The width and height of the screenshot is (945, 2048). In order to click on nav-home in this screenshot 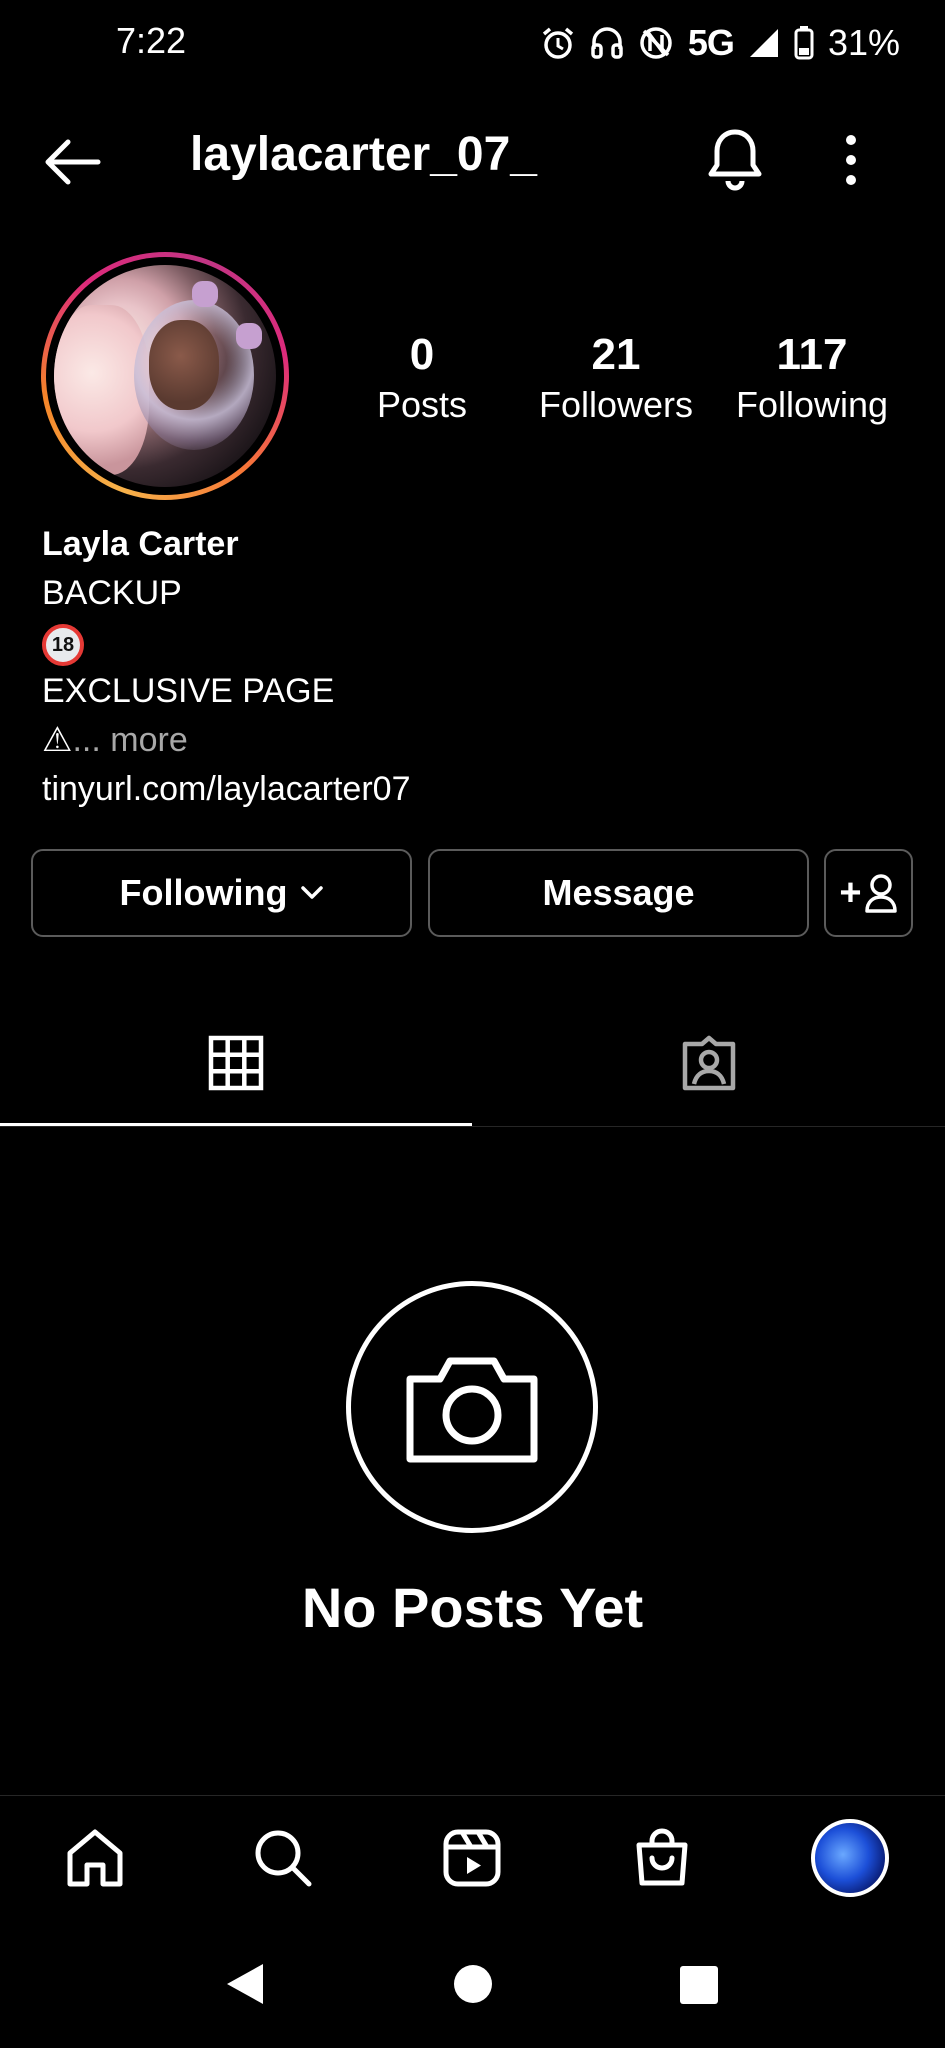, I will do `click(95, 1858)`.